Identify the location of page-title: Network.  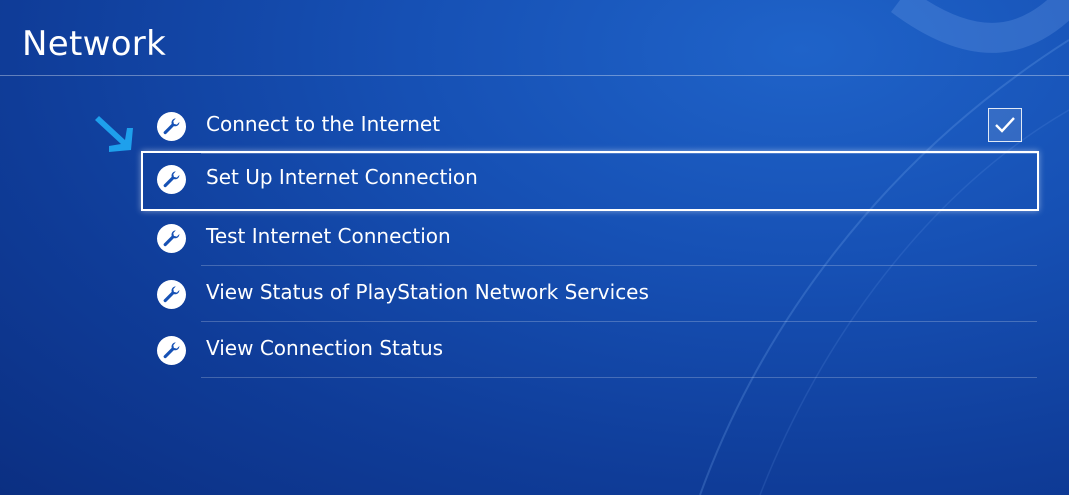
(94, 44).